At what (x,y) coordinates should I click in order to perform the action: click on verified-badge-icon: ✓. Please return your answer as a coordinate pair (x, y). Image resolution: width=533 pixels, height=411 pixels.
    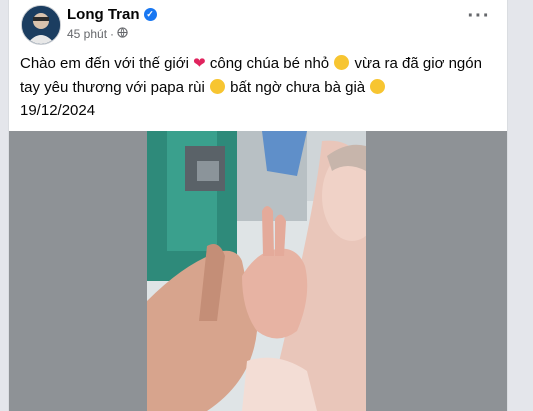
    Looking at the image, I should click on (150, 14).